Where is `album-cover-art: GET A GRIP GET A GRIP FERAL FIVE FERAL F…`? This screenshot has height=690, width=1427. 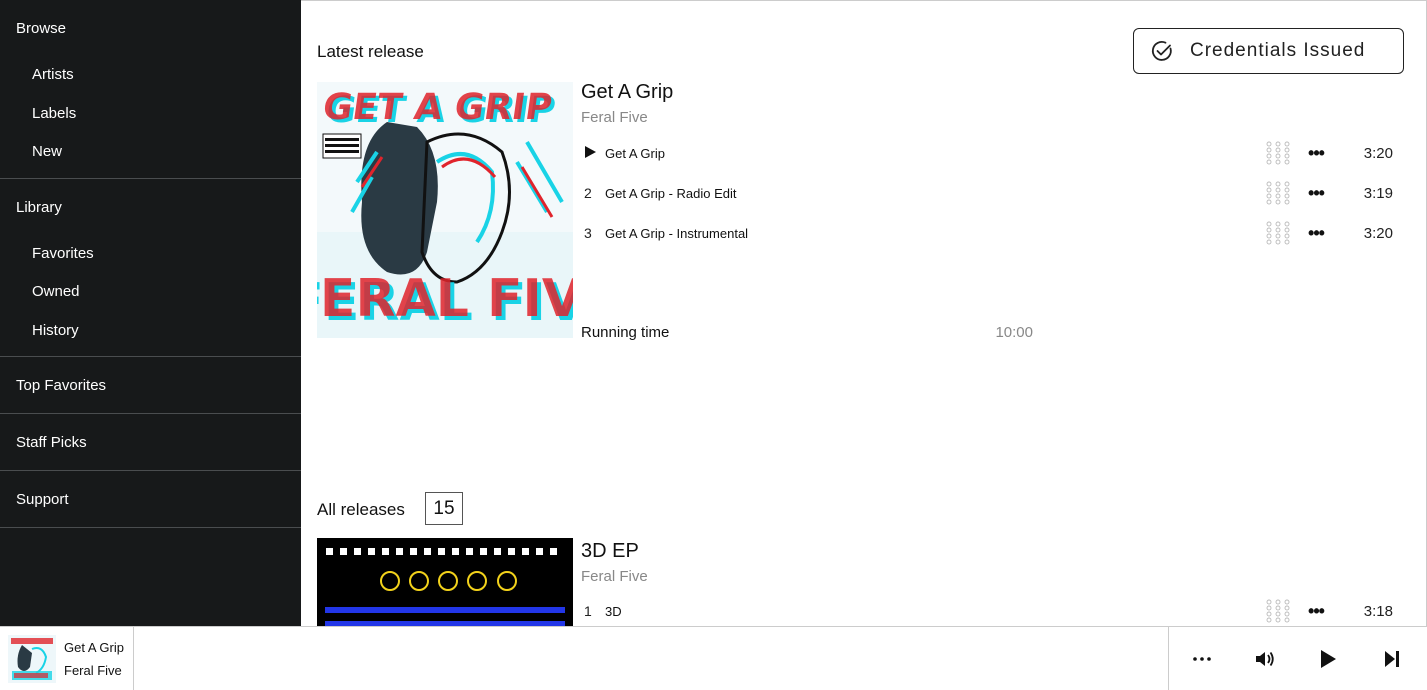
album-cover-art: GET A GRIP GET A GRIP FERAL FIVE FERAL F… is located at coordinates (445, 210).